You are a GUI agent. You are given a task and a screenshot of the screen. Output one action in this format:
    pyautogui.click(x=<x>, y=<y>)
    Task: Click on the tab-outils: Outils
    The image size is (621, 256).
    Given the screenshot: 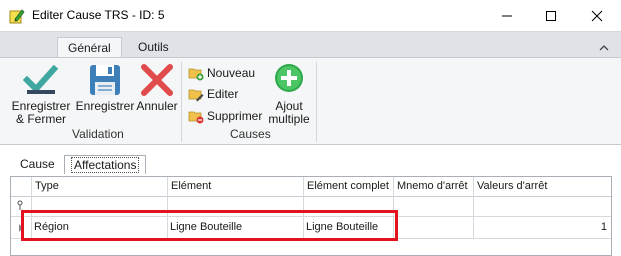 What is the action you would take?
    pyautogui.click(x=153, y=47)
    